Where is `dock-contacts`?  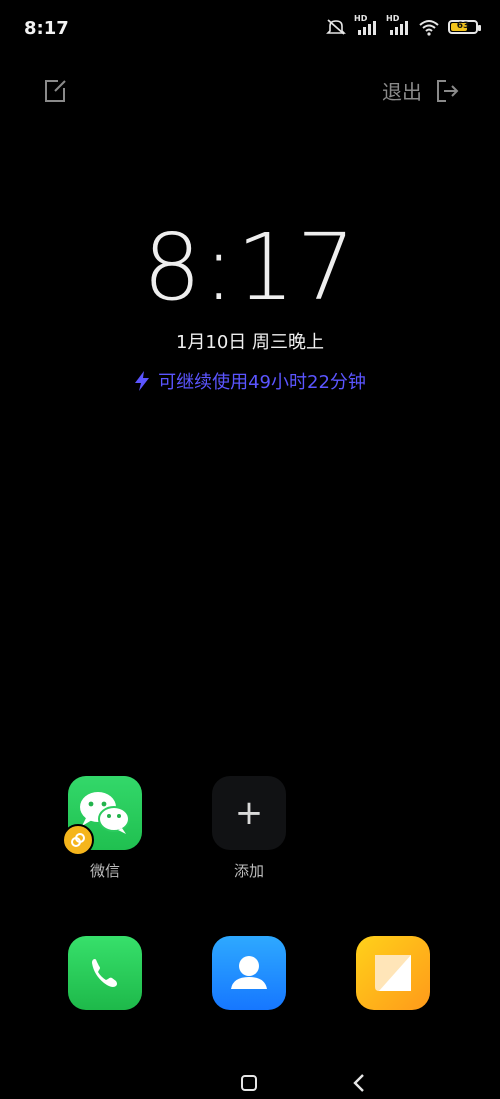
dock-contacts is located at coordinates (249, 973).